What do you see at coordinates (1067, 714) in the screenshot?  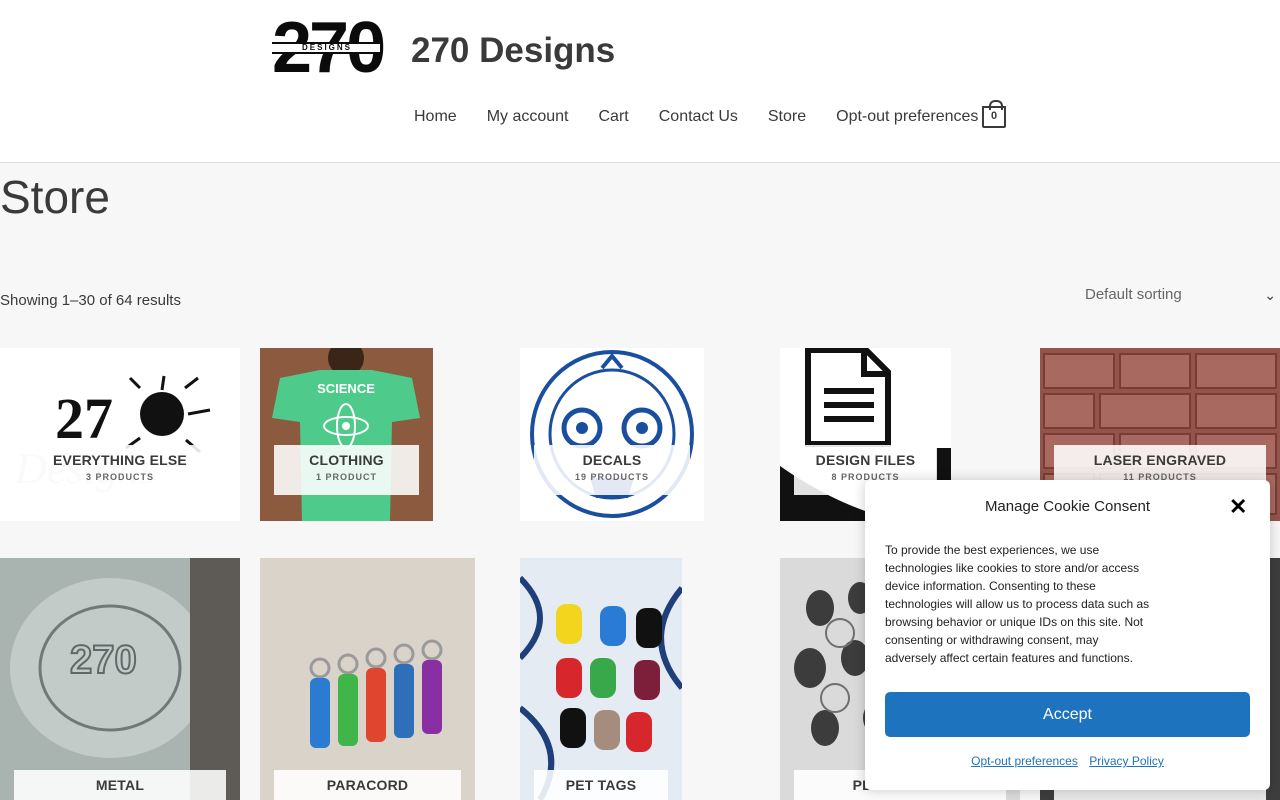 I see `accept-button: Accept` at bounding box center [1067, 714].